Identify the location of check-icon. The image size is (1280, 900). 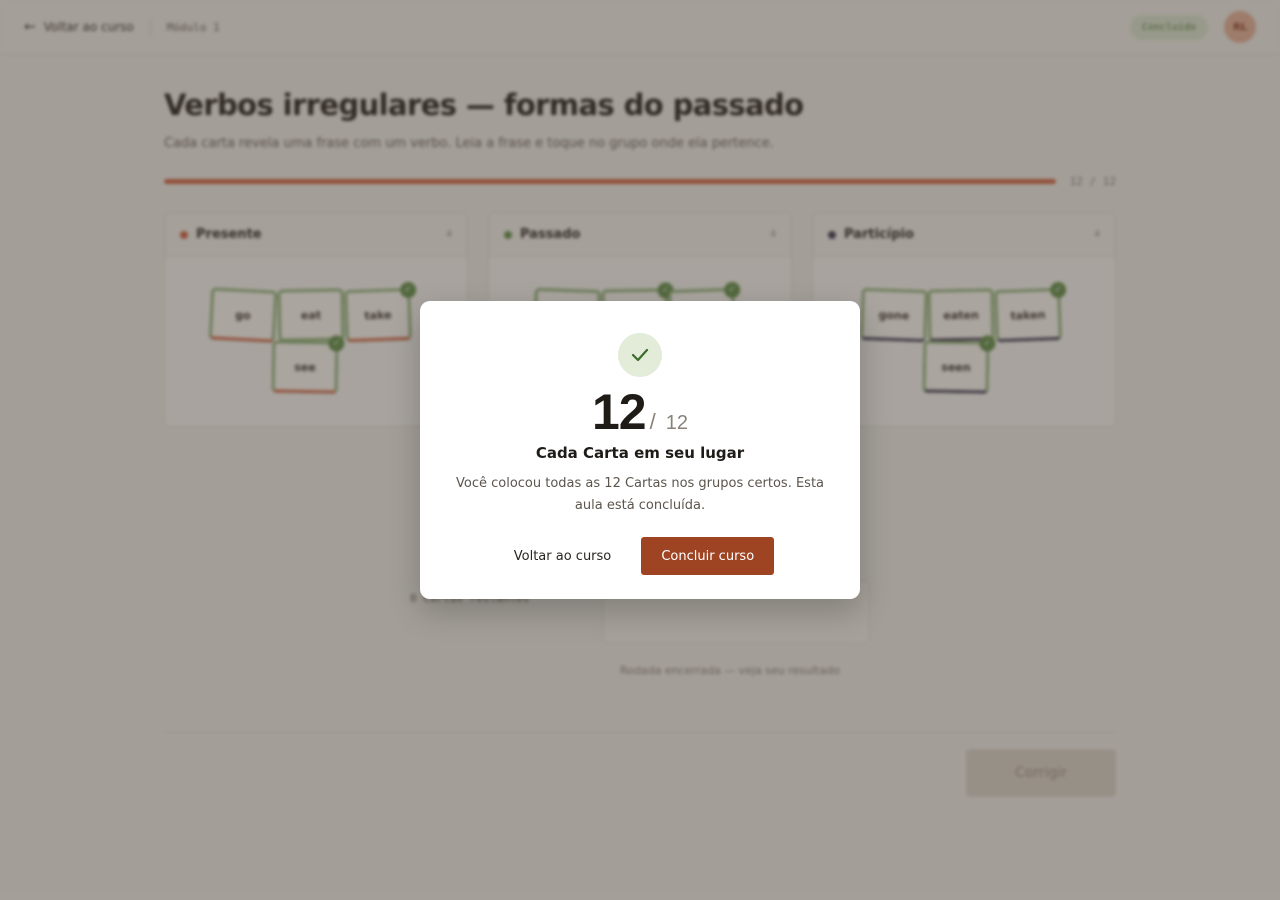
(640, 355).